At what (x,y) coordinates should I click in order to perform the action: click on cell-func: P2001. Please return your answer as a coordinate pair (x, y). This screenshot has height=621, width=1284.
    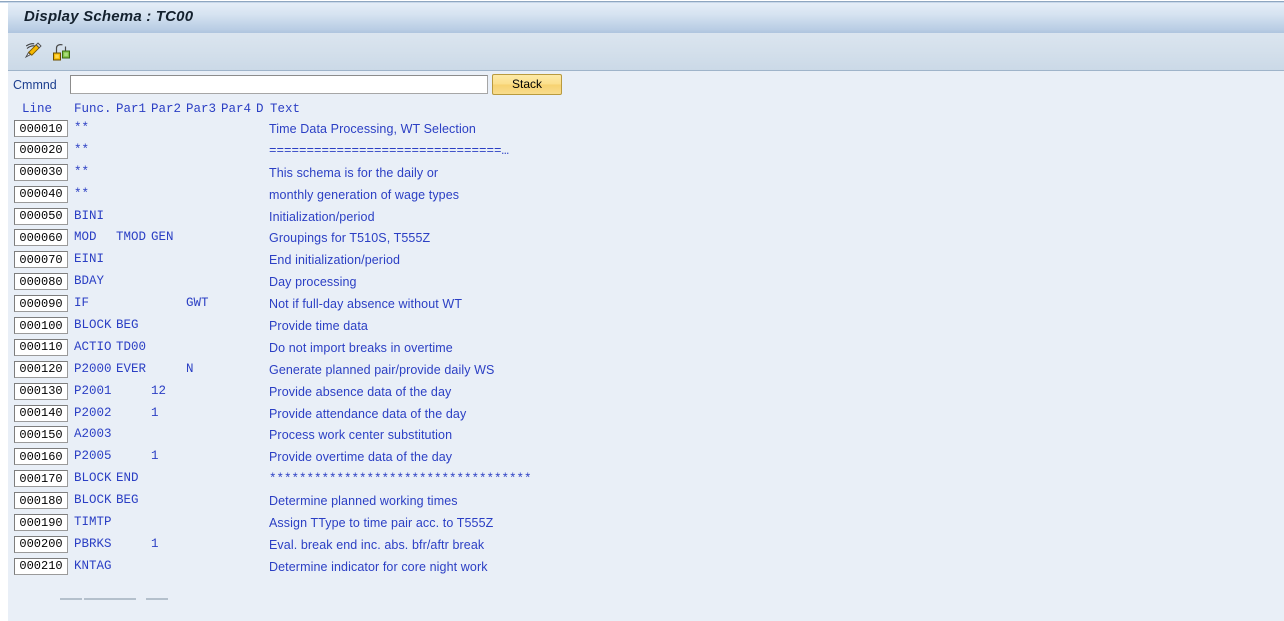
    Looking at the image, I should click on (96, 391).